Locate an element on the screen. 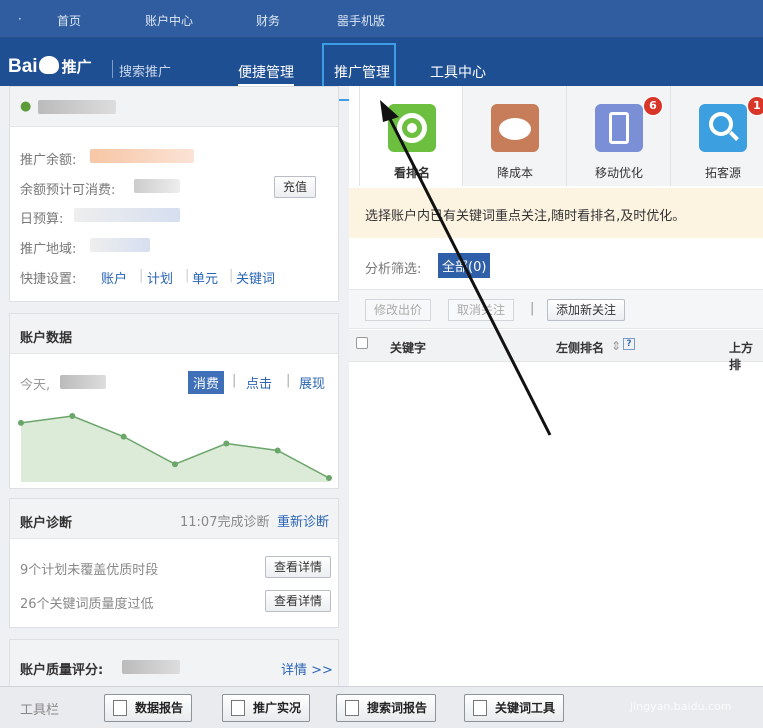  data-report-label: 数据报告 is located at coordinates (159, 708).